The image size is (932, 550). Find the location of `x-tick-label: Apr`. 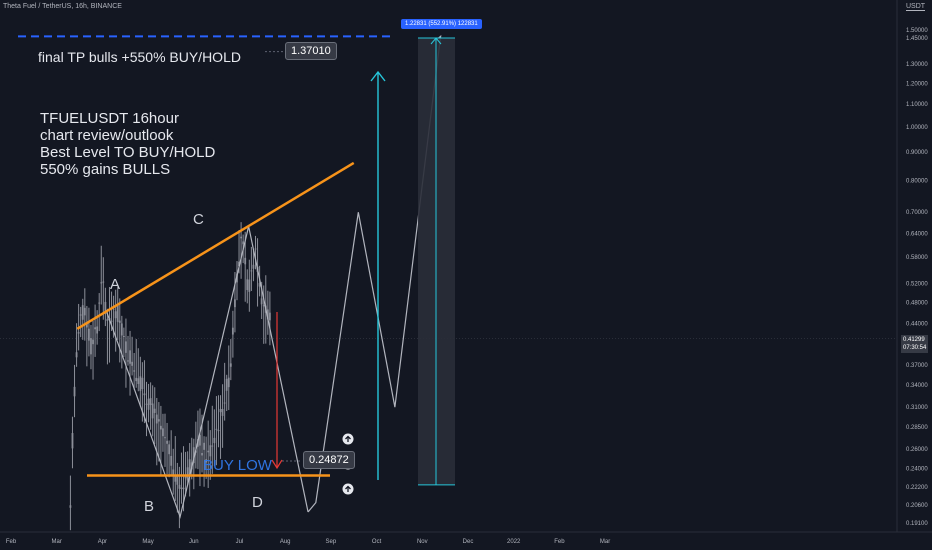

x-tick-label: Apr is located at coordinates (102, 542).